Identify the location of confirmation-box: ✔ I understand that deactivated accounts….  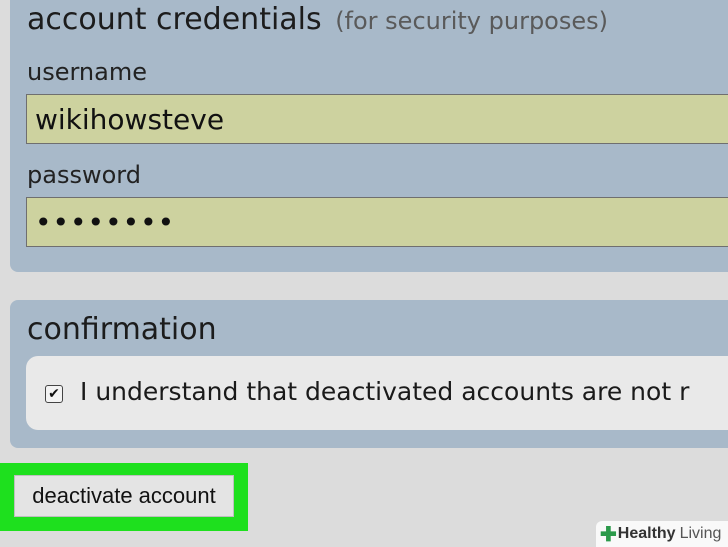
(377, 393).